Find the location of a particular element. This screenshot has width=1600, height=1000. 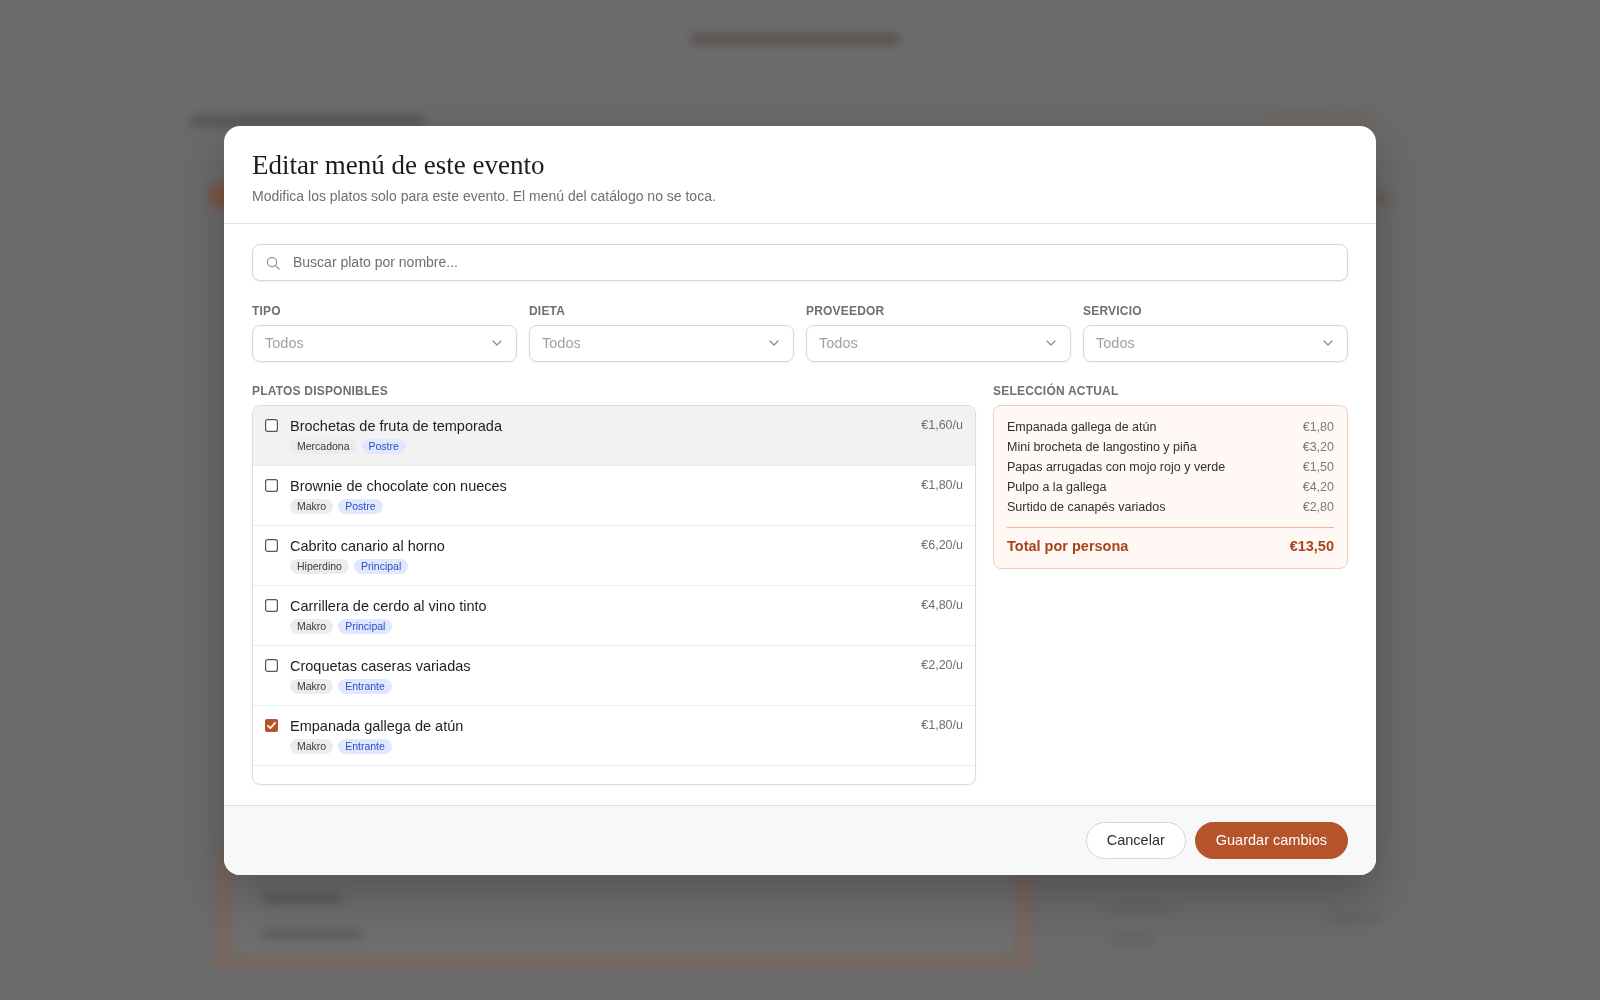

selected-dish-name: Empanada gallega de atún is located at coordinates (1082, 427).